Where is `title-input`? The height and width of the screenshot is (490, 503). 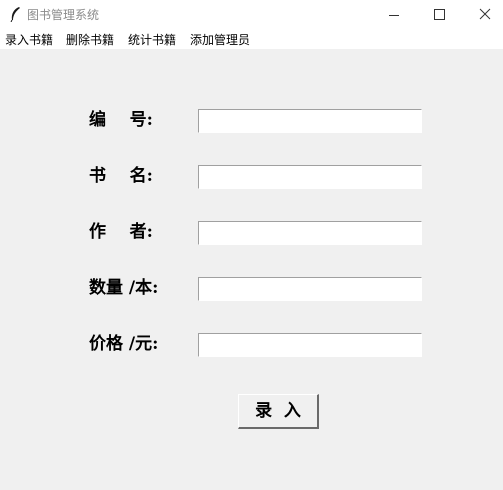
title-input is located at coordinates (310, 177).